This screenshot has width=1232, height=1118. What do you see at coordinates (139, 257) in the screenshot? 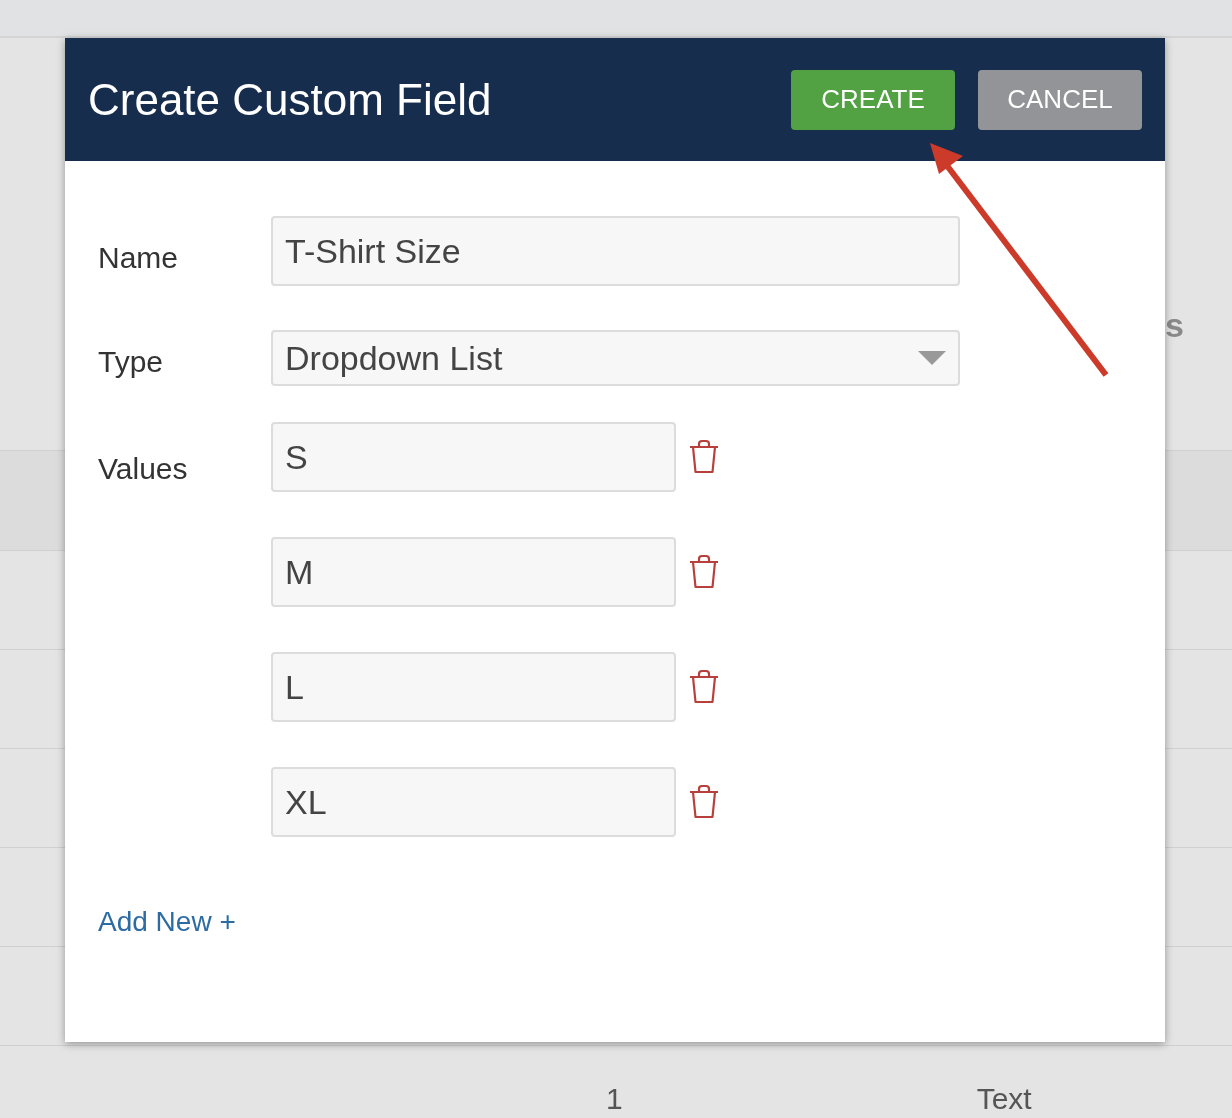
I see `field-label: Name` at bounding box center [139, 257].